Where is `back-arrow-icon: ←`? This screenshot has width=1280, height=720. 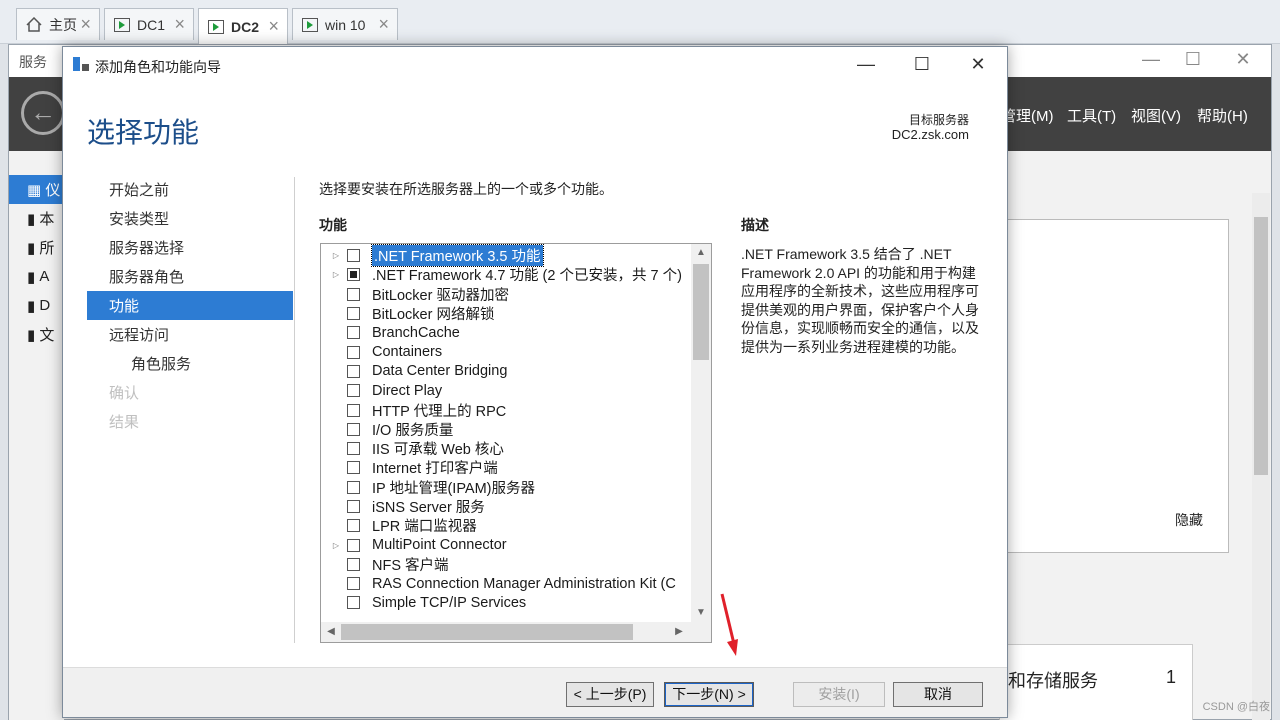 back-arrow-icon: ← is located at coordinates (43, 113).